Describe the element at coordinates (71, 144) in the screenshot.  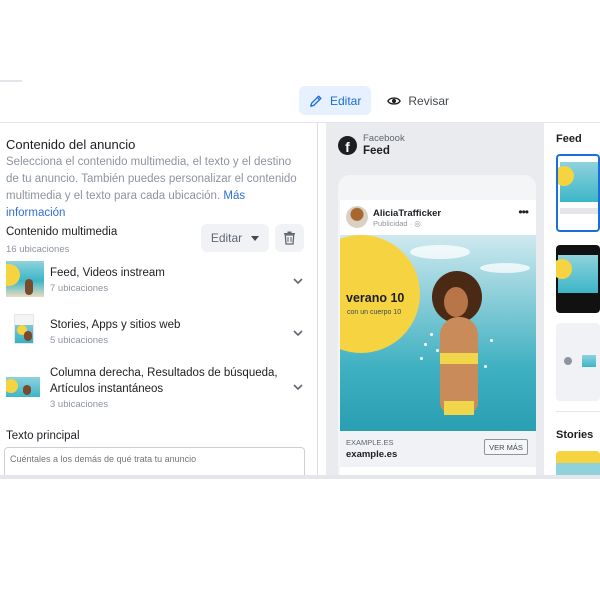
I see `section-title: Contenido del anuncio` at that location.